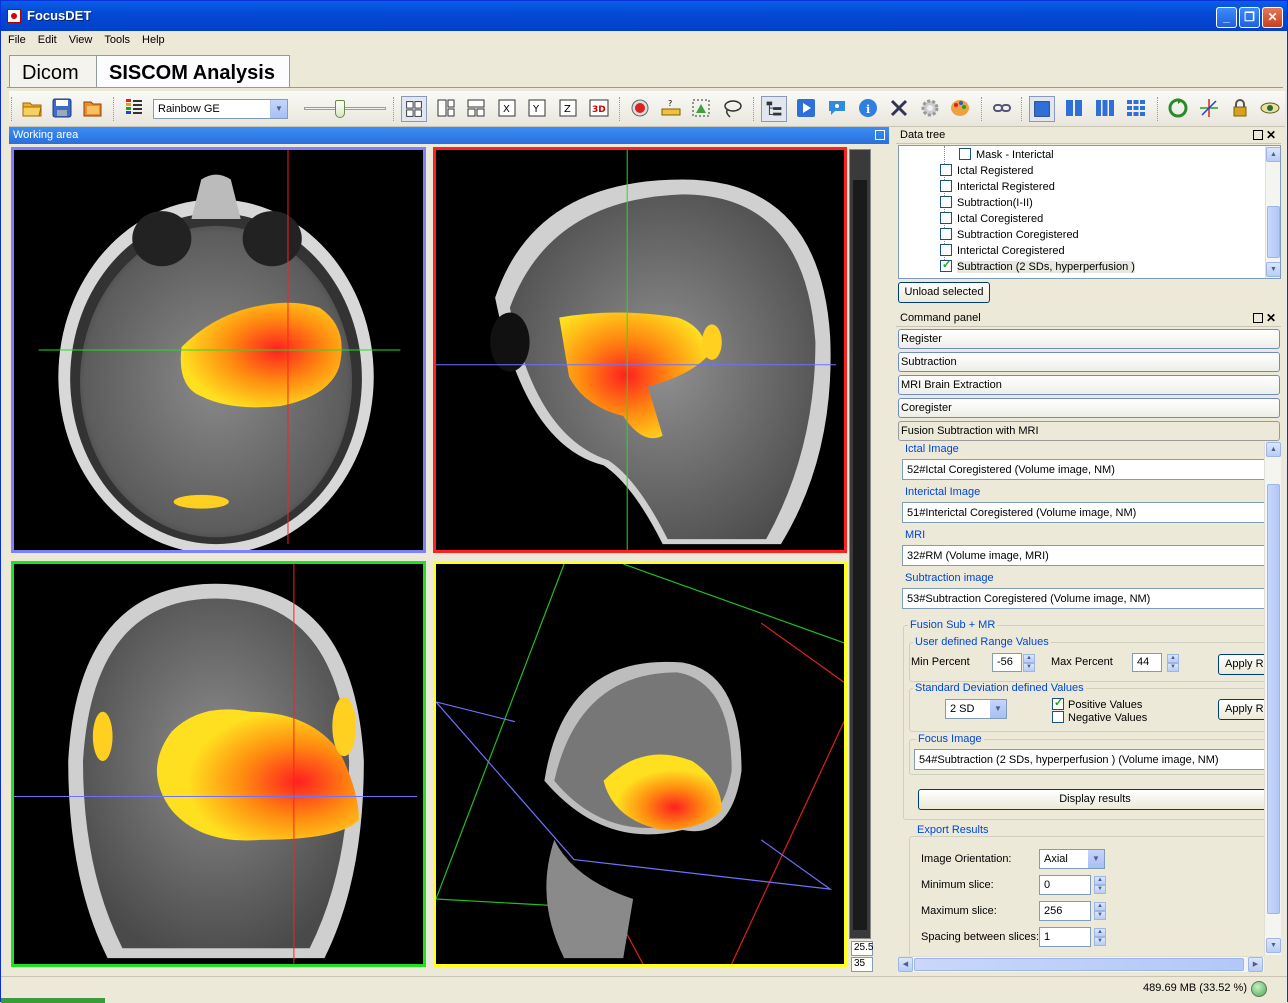 Image resolution: width=1288 pixels, height=1003 pixels. What do you see at coordinates (220, 109) in the screenshot?
I see `colormap-select: Rainbow GE ▼` at bounding box center [220, 109].